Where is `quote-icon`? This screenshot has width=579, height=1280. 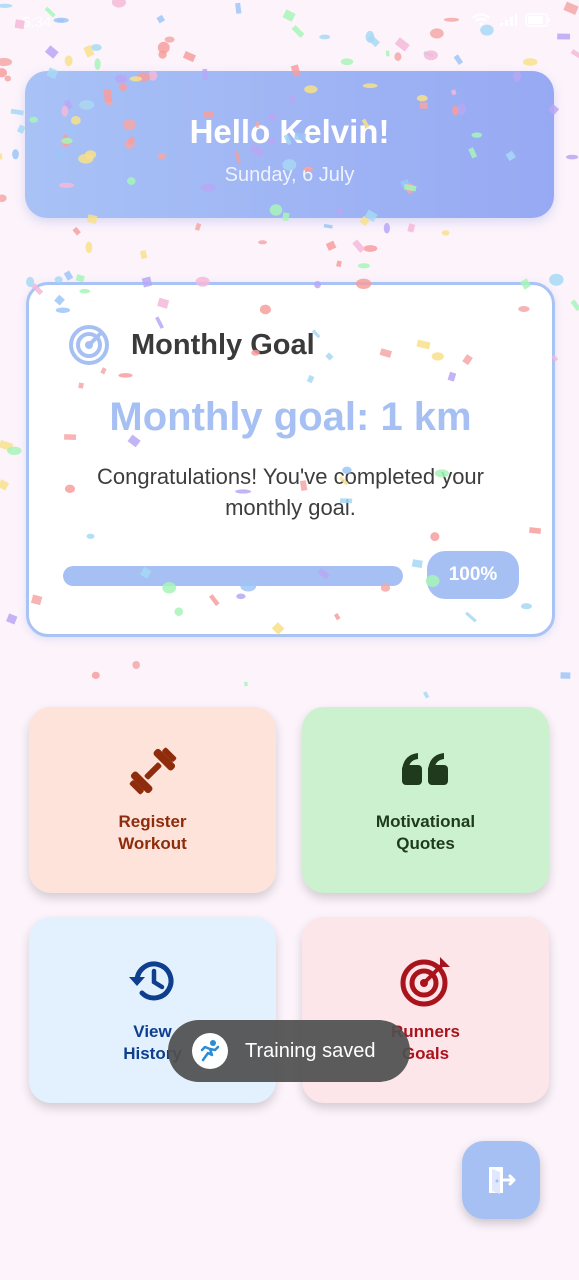
quote-icon is located at coordinates (424, 769).